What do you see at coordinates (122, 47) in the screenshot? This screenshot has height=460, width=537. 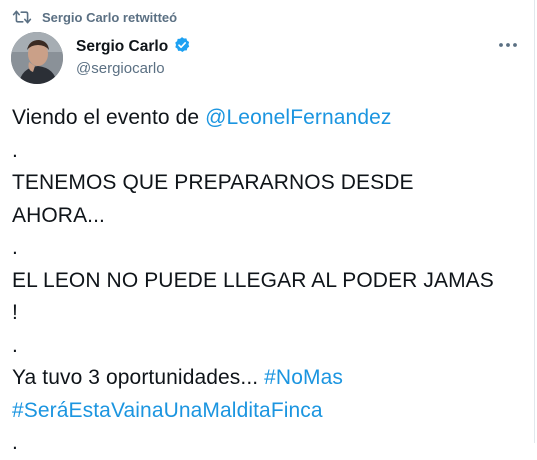 I see `author-name: Sergio Carlo` at bounding box center [122, 47].